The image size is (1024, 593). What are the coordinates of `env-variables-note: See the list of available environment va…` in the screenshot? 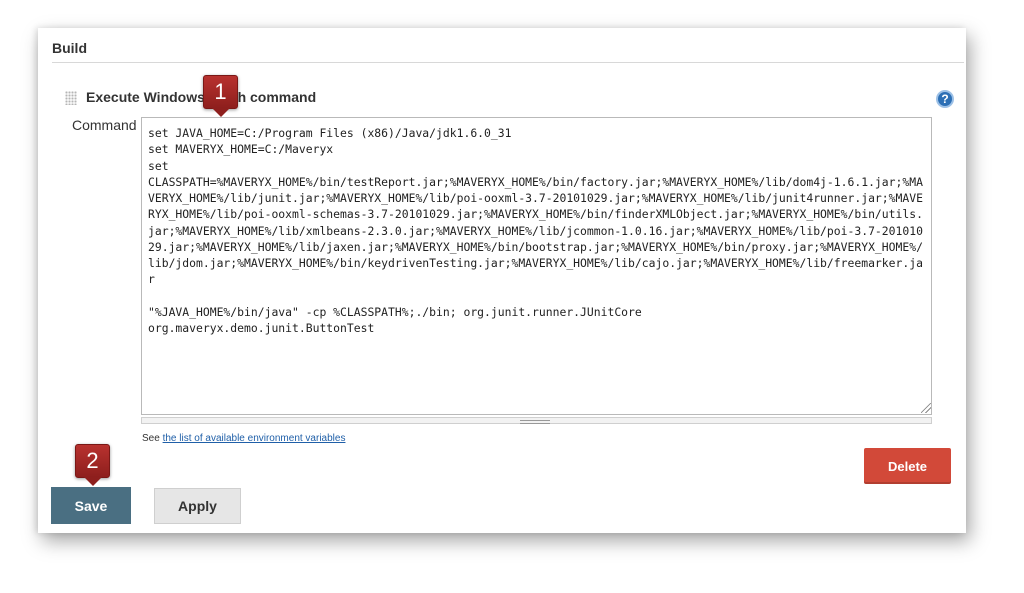 It's located at (243, 438).